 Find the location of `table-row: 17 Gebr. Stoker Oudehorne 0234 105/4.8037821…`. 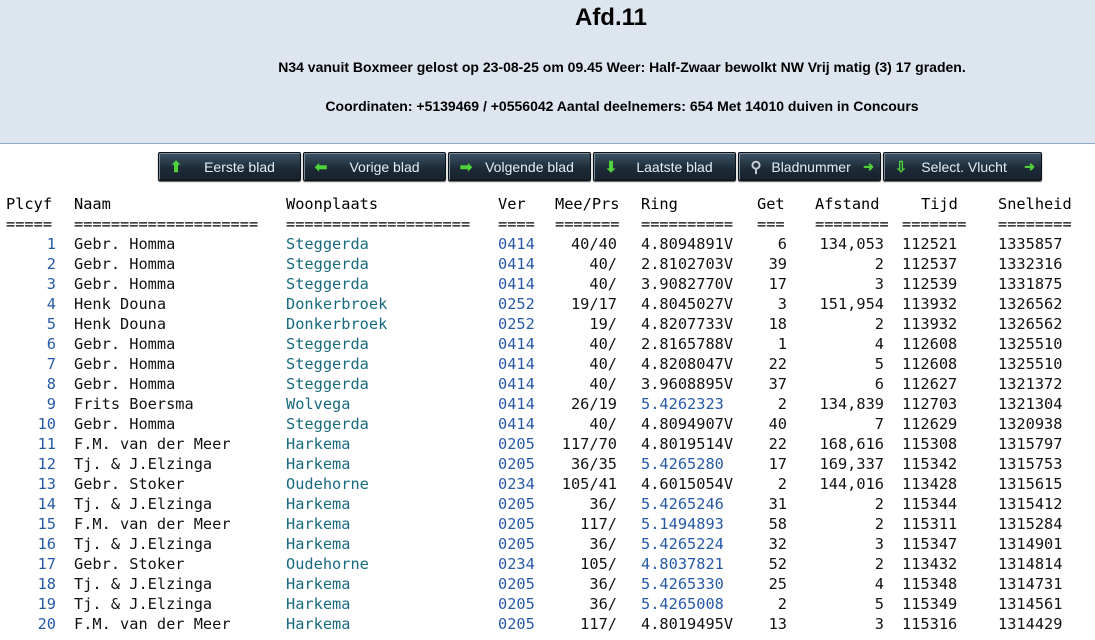

table-row: 17 Gebr. Stoker Oudehorne 0234 105/4.8037821… is located at coordinates (547, 564).